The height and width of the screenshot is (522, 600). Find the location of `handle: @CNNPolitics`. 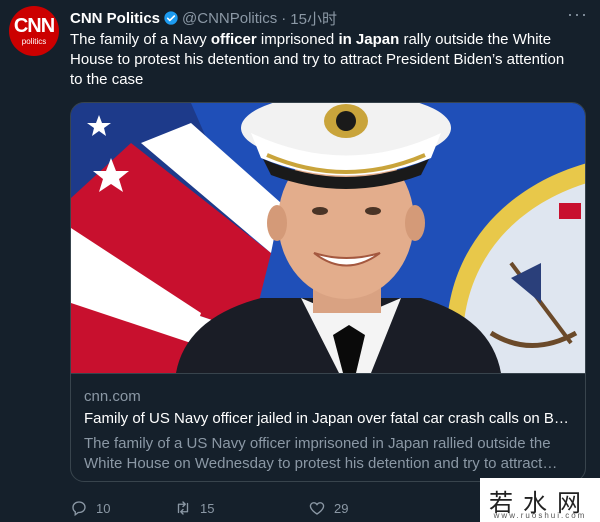

handle: @CNNPolitics is located at coordinates (229, 18).